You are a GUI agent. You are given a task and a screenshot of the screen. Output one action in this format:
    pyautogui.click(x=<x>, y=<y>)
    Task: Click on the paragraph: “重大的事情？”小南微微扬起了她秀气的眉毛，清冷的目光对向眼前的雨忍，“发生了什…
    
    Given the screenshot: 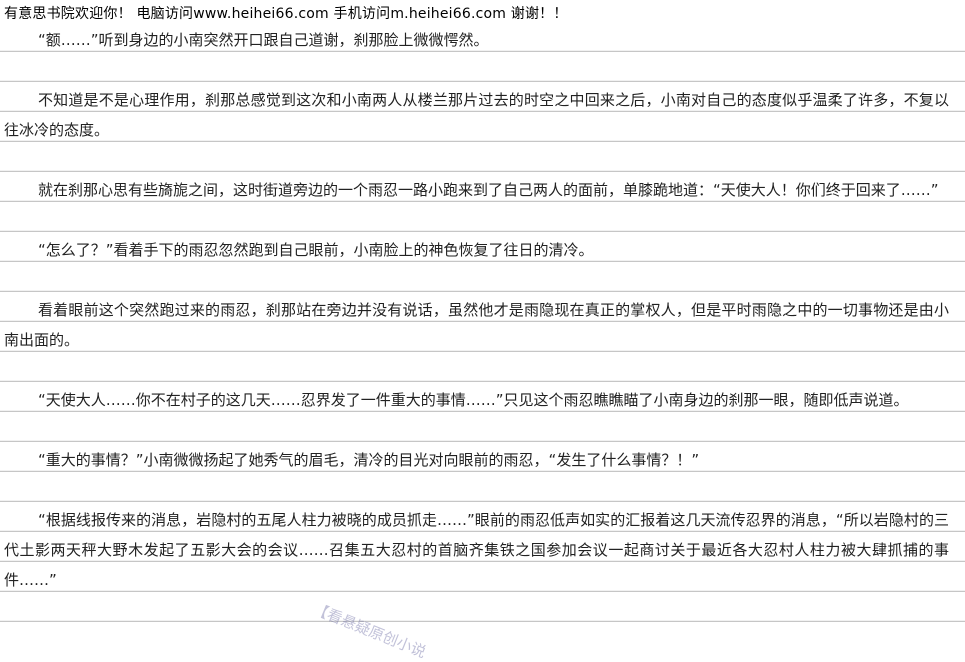 What is the action you would take?
    pyautogui.click(x=369, y=460)
    